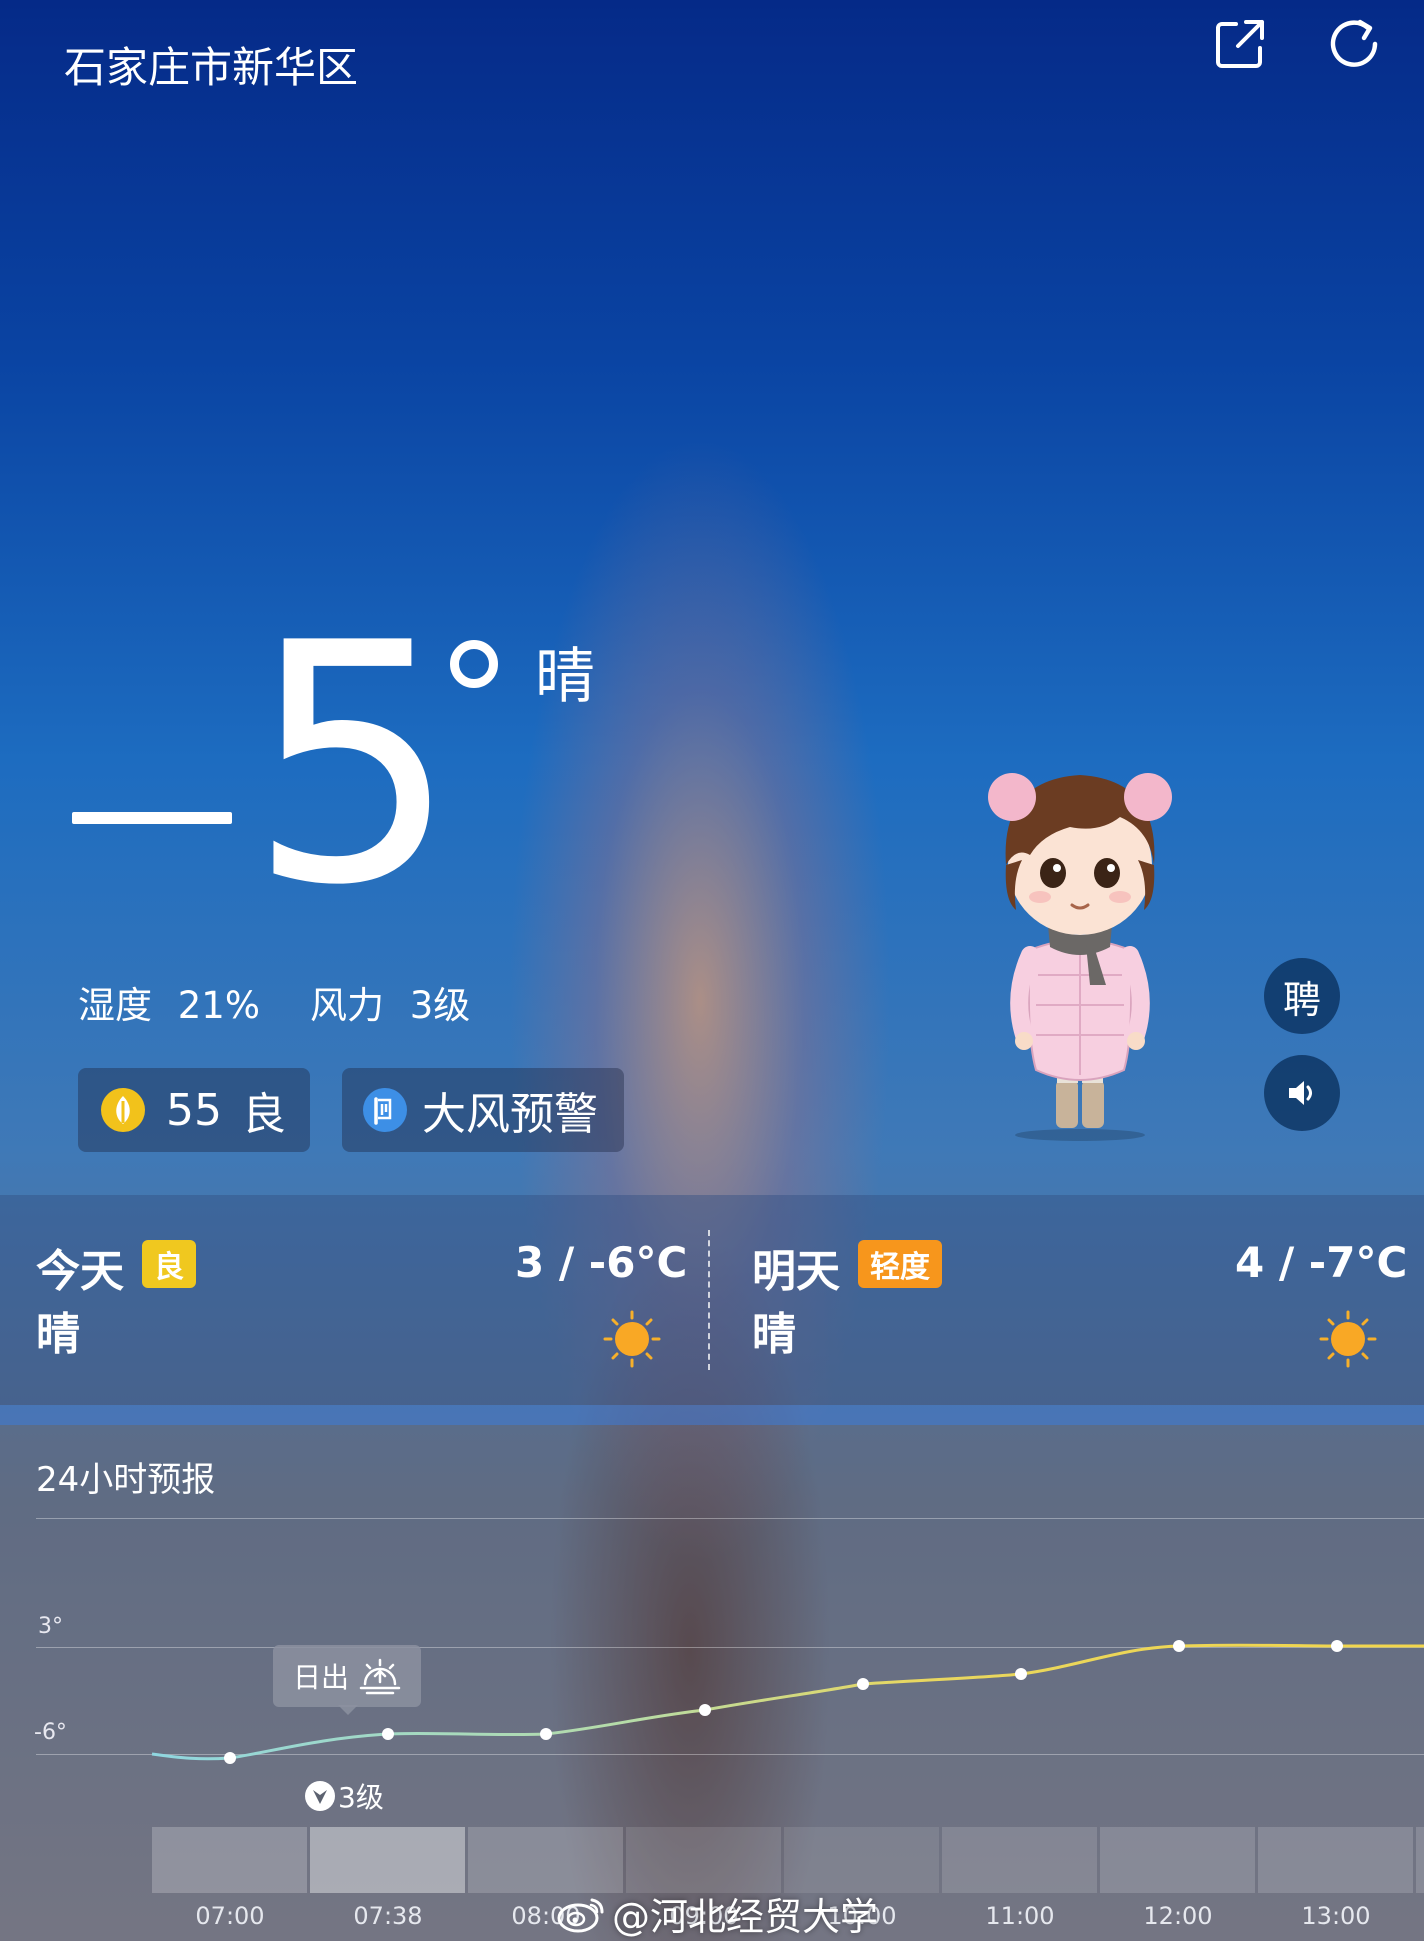 The height and width of the screenshot is (1941, 1424). I want to click on wind-level-marker: 3级, so click(344, 1796).